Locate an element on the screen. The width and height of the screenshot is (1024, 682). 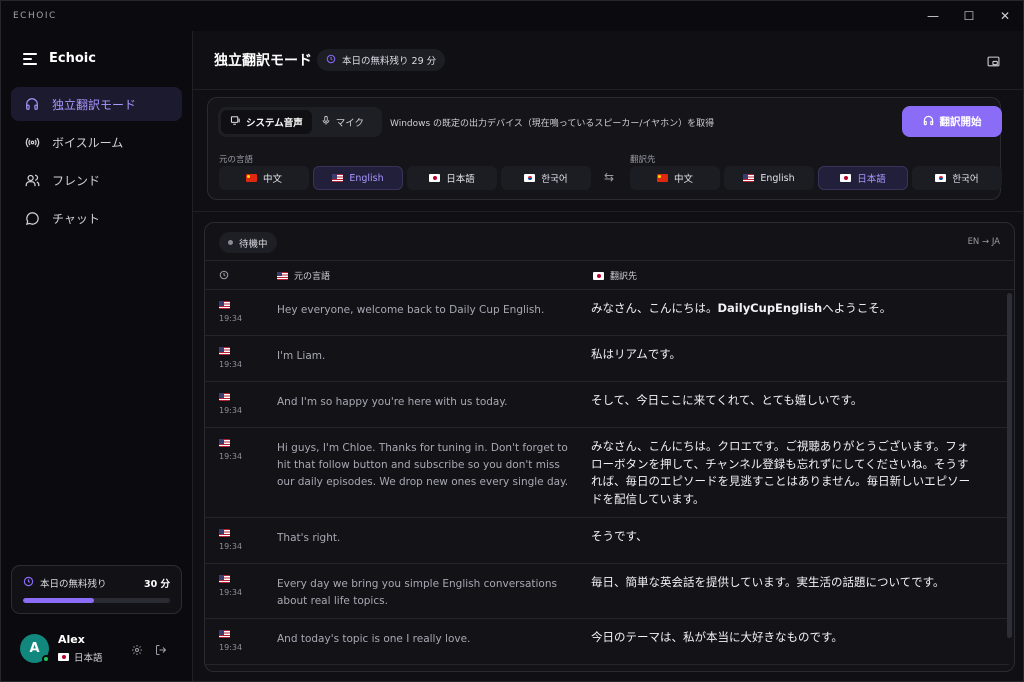
sidebar-item-label: ボイスルーム is located at coordinates (88, 142).